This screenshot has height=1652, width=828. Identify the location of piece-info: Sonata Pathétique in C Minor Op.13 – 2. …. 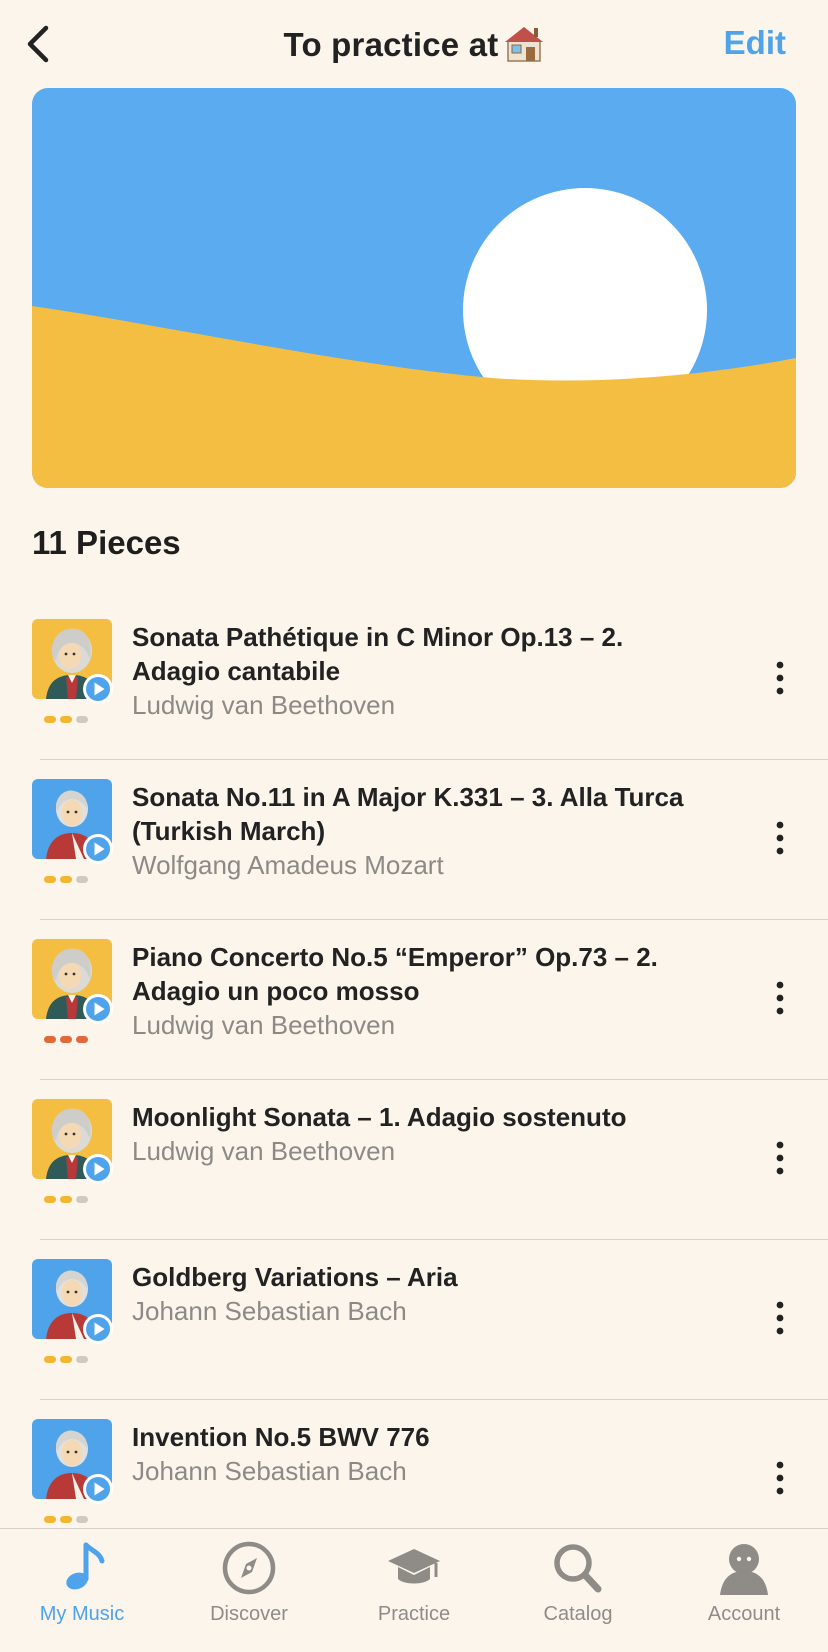
(422, 671).